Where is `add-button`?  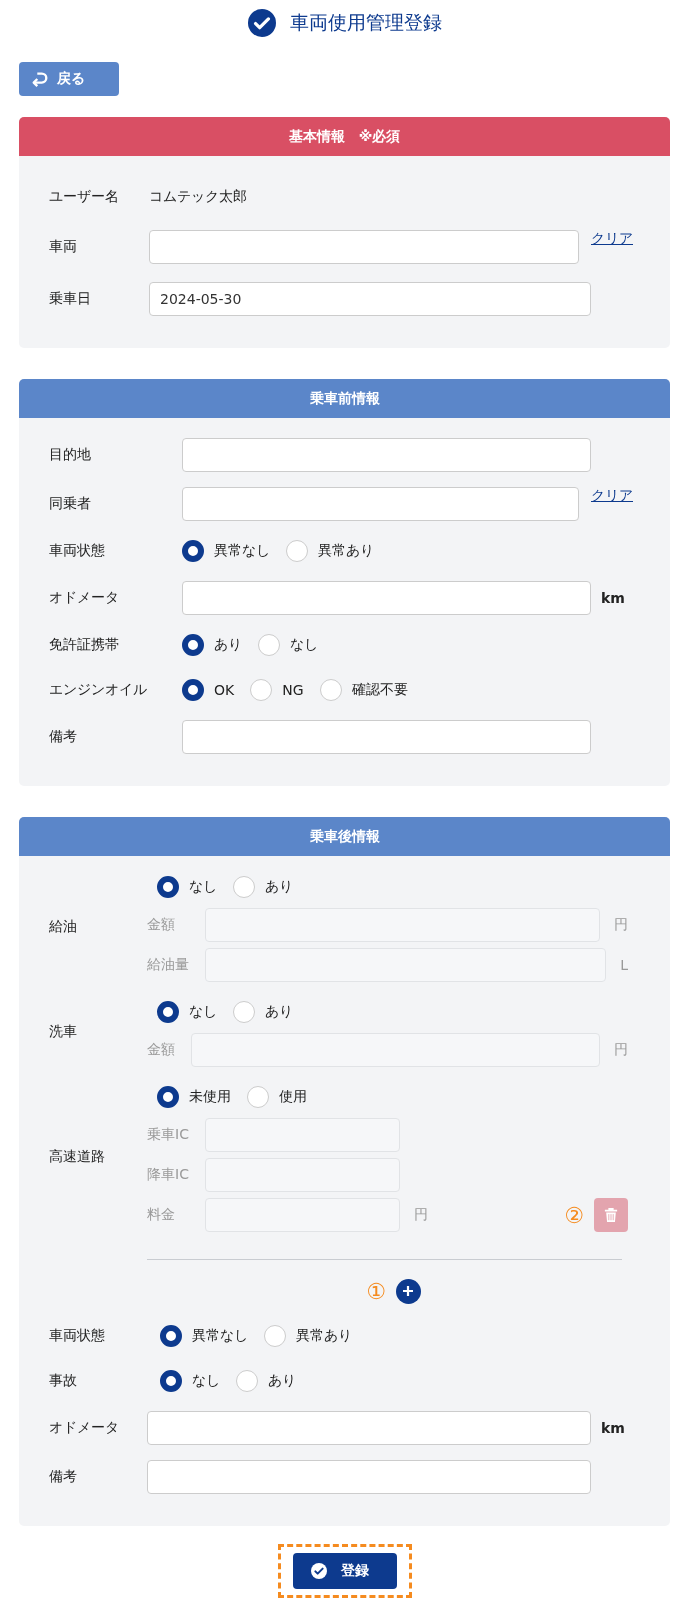 add-button is located at coordinates (408, 1291).